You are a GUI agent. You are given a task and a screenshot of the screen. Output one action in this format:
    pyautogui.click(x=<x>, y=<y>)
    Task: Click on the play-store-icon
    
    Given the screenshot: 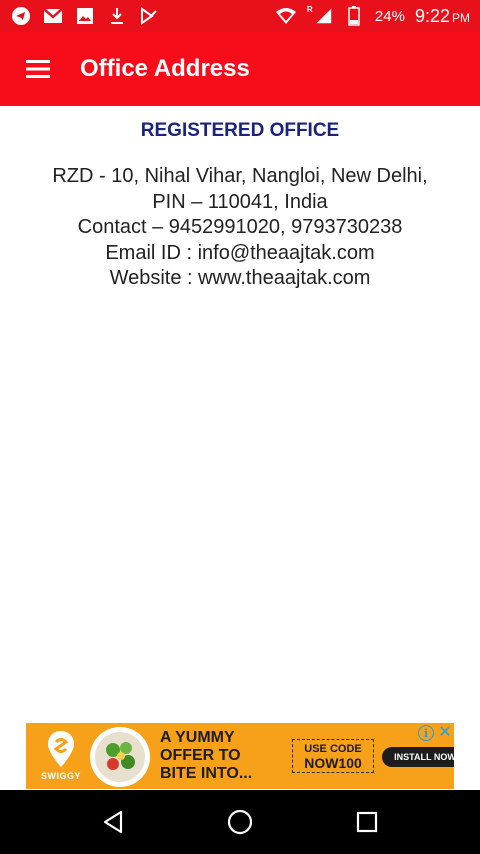 What is the action you would take?
    pyautogui.click(x=149, y=16)
    